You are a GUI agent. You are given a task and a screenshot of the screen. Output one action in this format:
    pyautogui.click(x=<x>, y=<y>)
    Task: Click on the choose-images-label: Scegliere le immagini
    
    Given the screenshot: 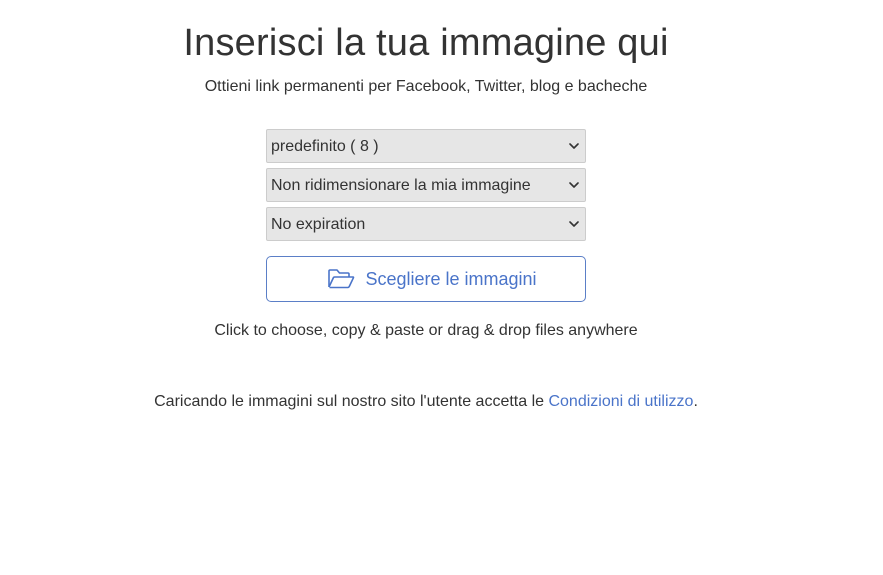 What is the action you would take?
    pyautogui.click(x=451, y=278)
    